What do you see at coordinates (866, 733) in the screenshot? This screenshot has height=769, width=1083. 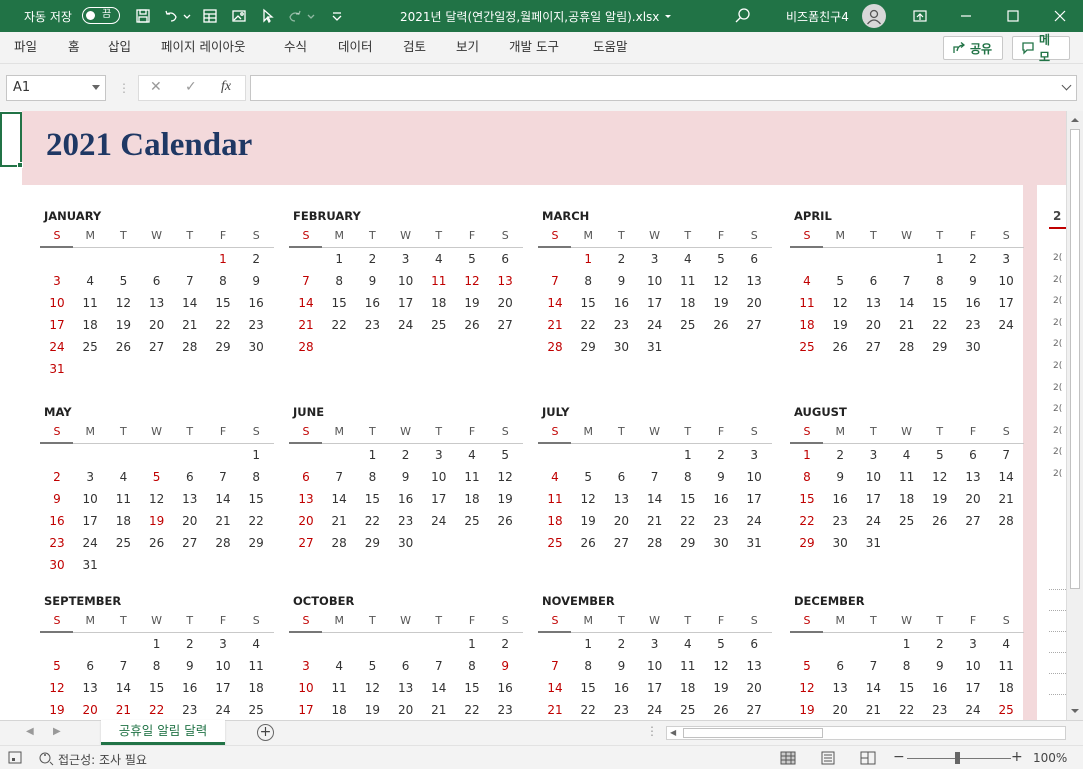 I see `horizontal-scrollbar: ◀` at bounding box center [866, 733].